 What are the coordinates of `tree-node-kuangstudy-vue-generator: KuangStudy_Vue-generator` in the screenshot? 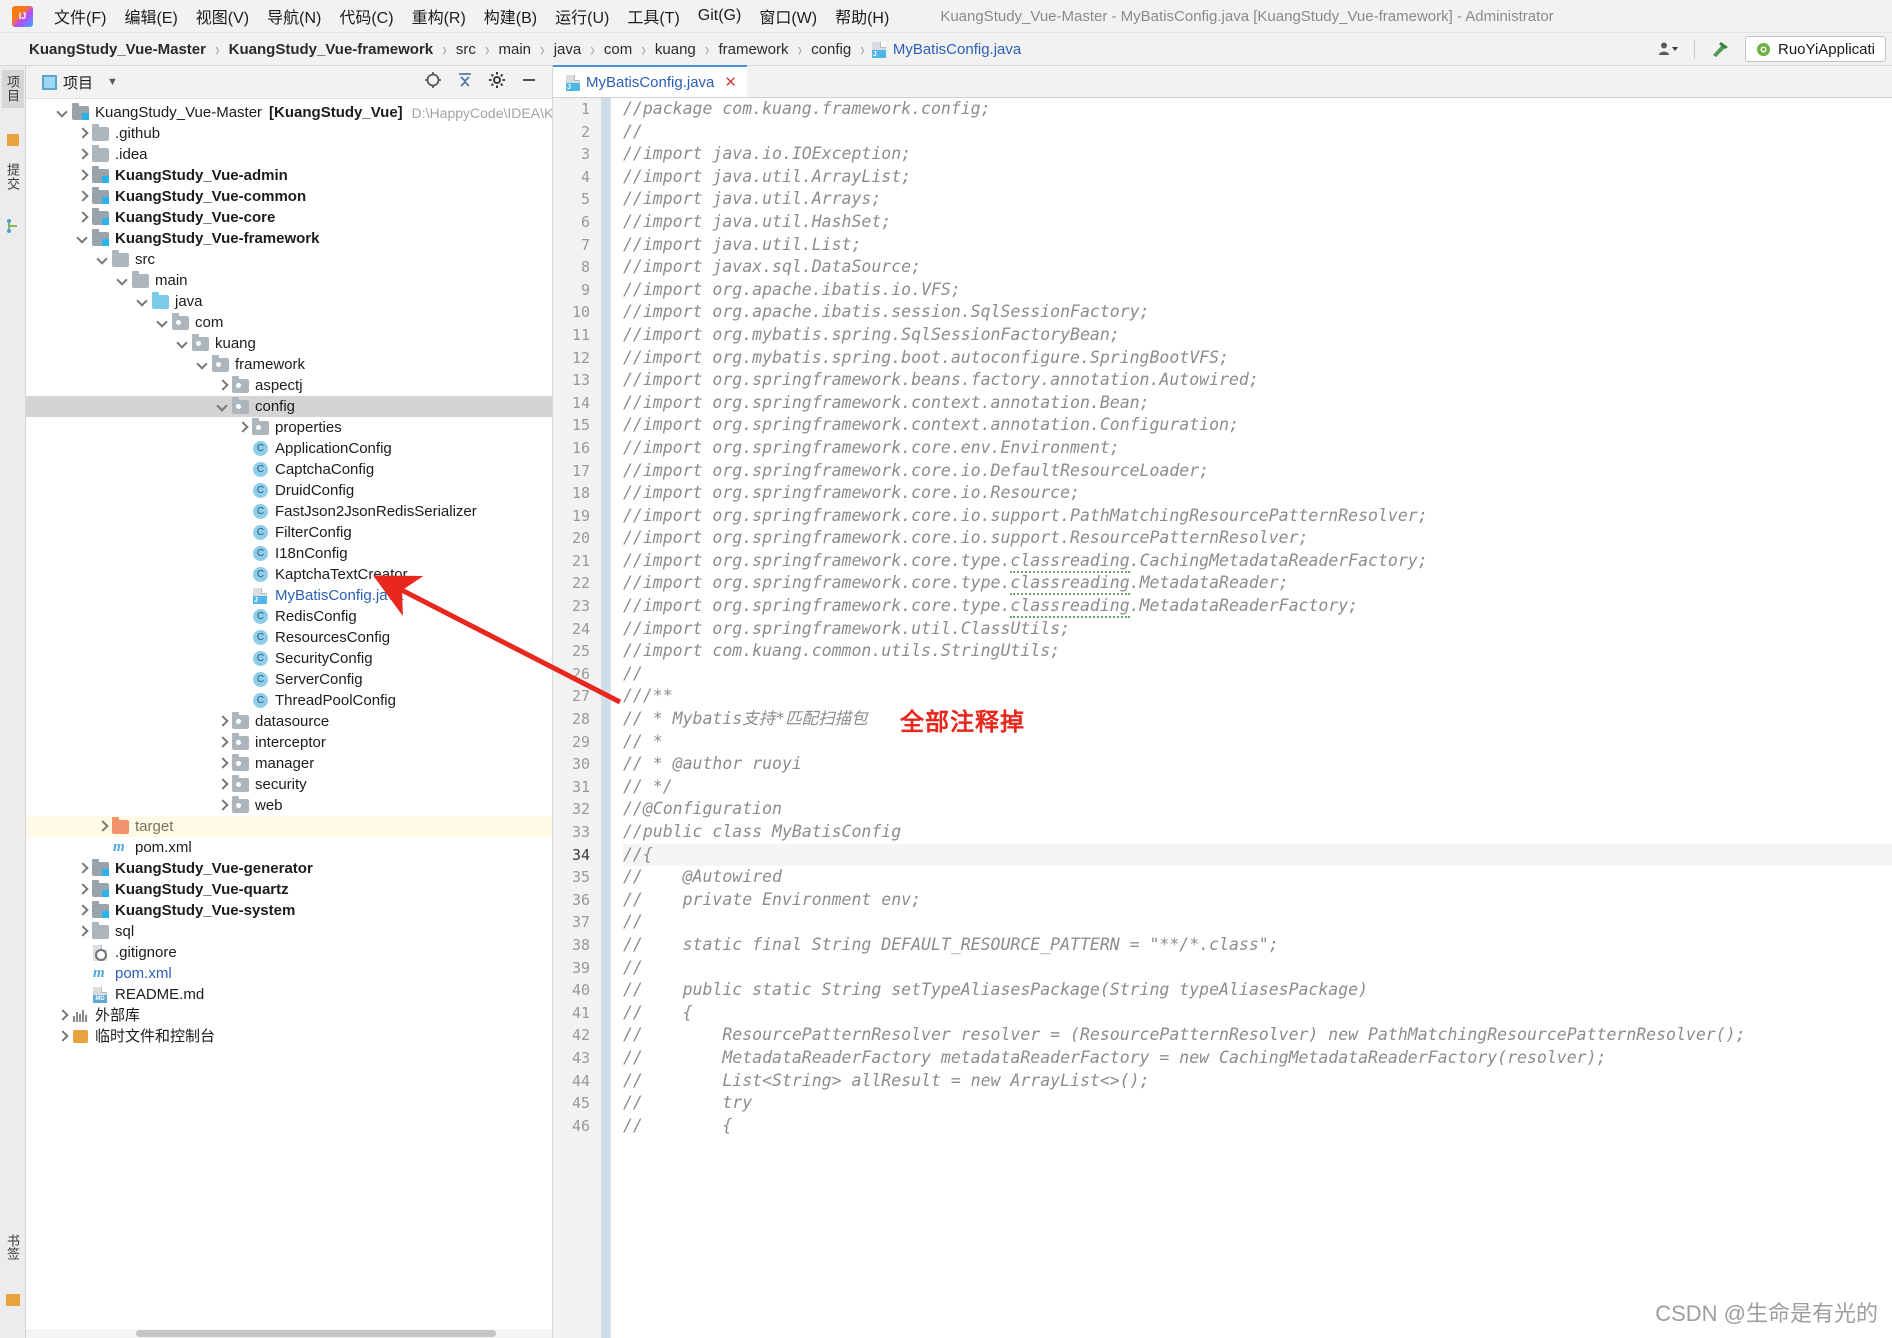 It's located at (289, 868).